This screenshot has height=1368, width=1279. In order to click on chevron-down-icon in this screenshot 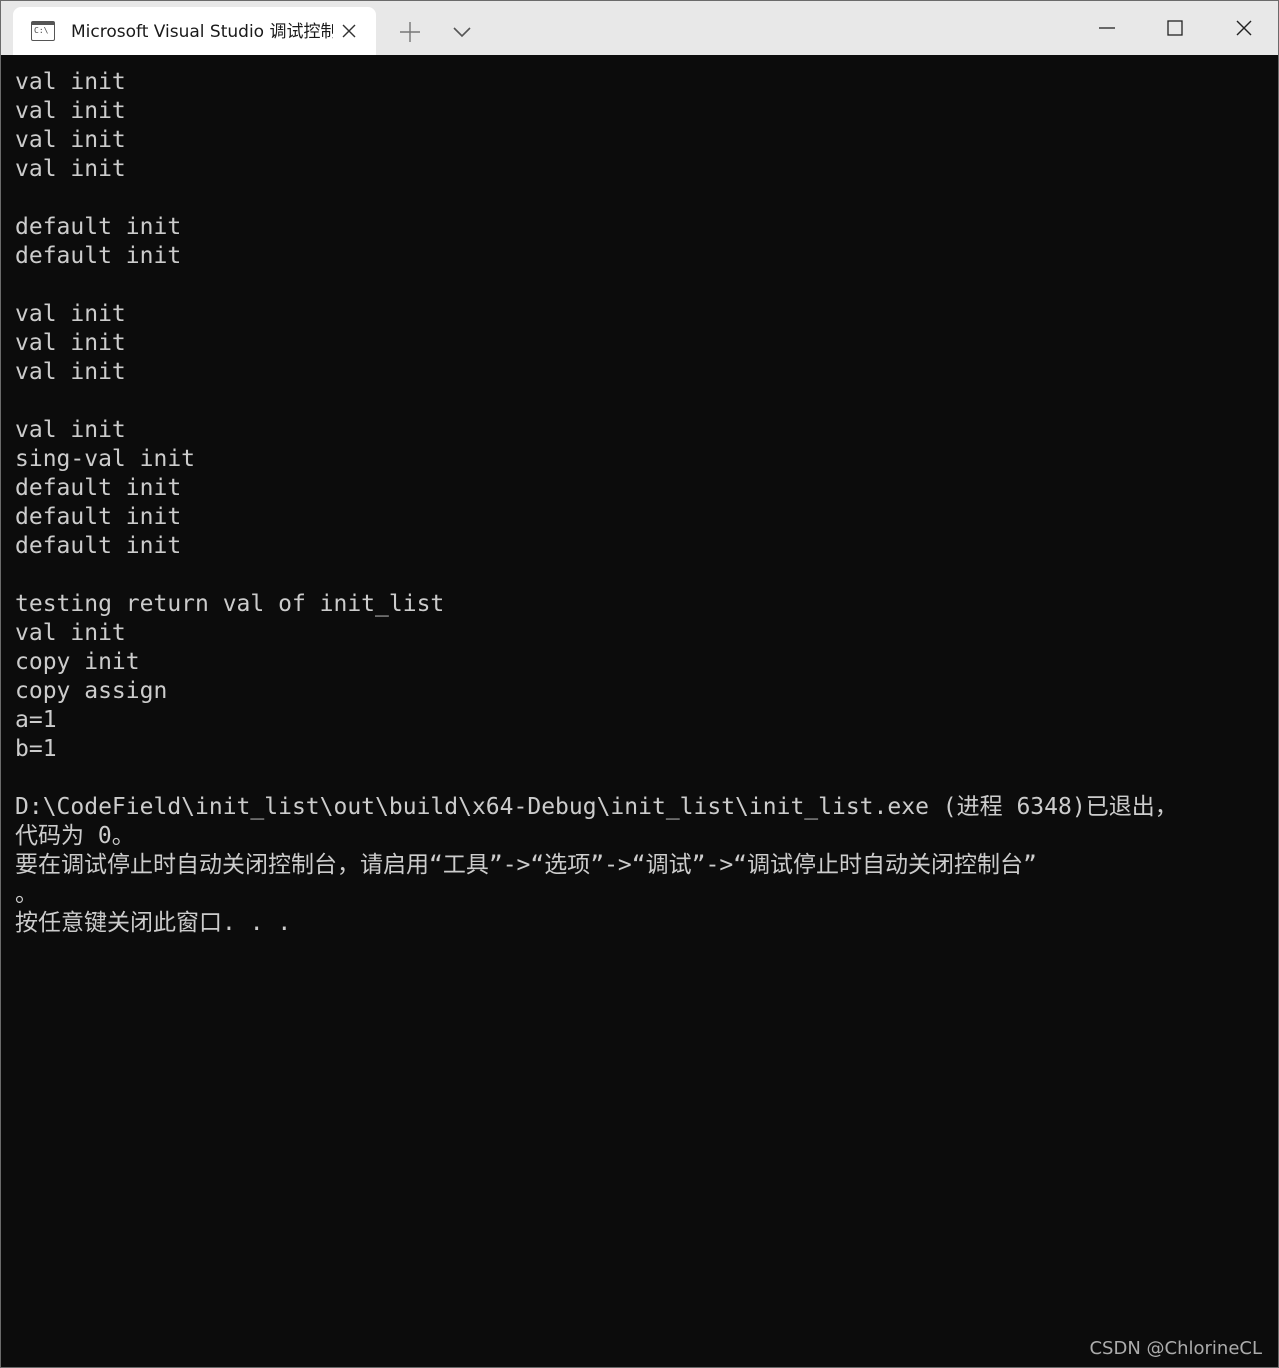, I will do `click(462, 32)`.